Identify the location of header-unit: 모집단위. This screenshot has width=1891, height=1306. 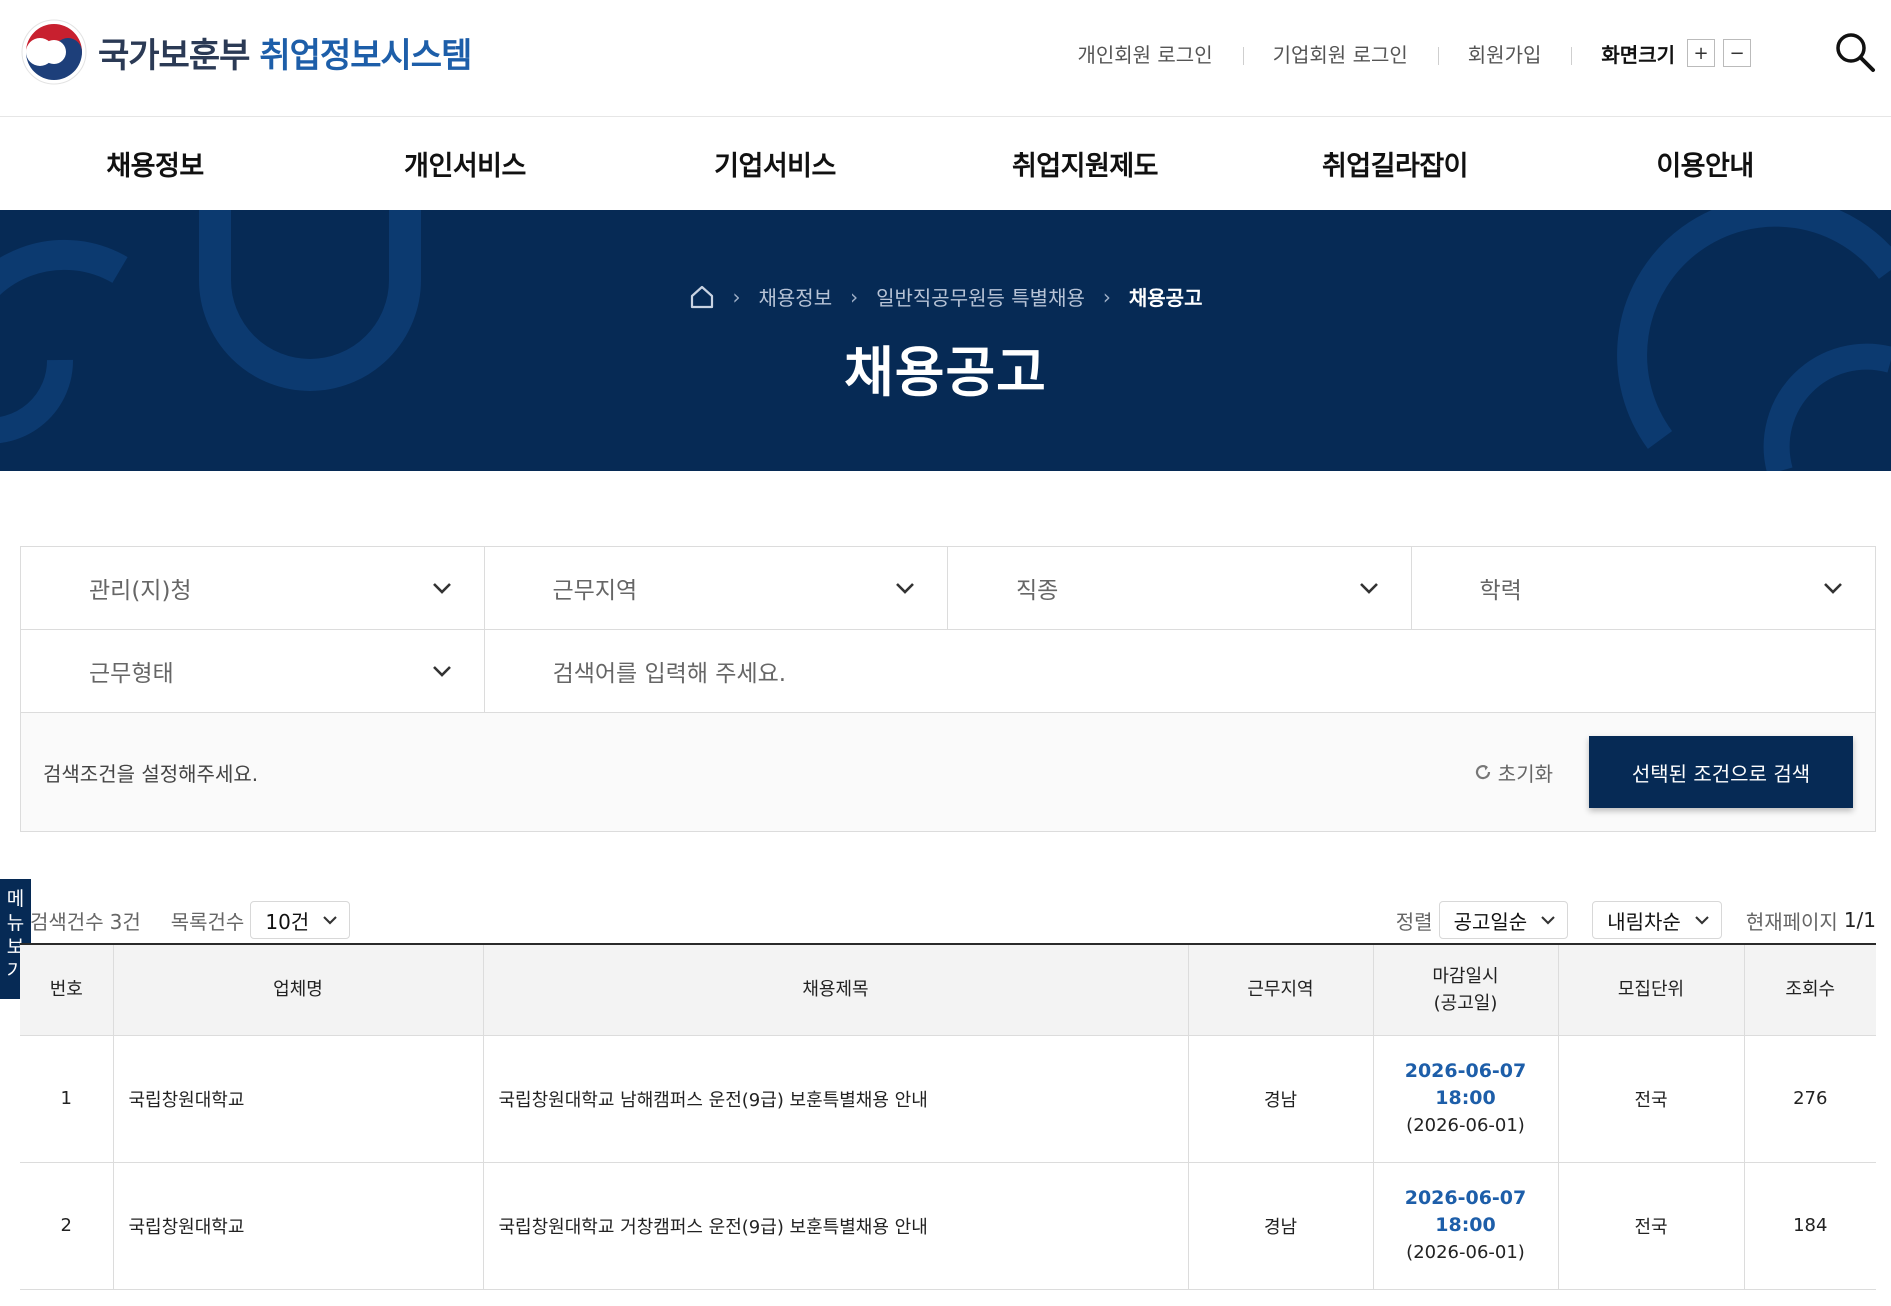
(1651, 990).